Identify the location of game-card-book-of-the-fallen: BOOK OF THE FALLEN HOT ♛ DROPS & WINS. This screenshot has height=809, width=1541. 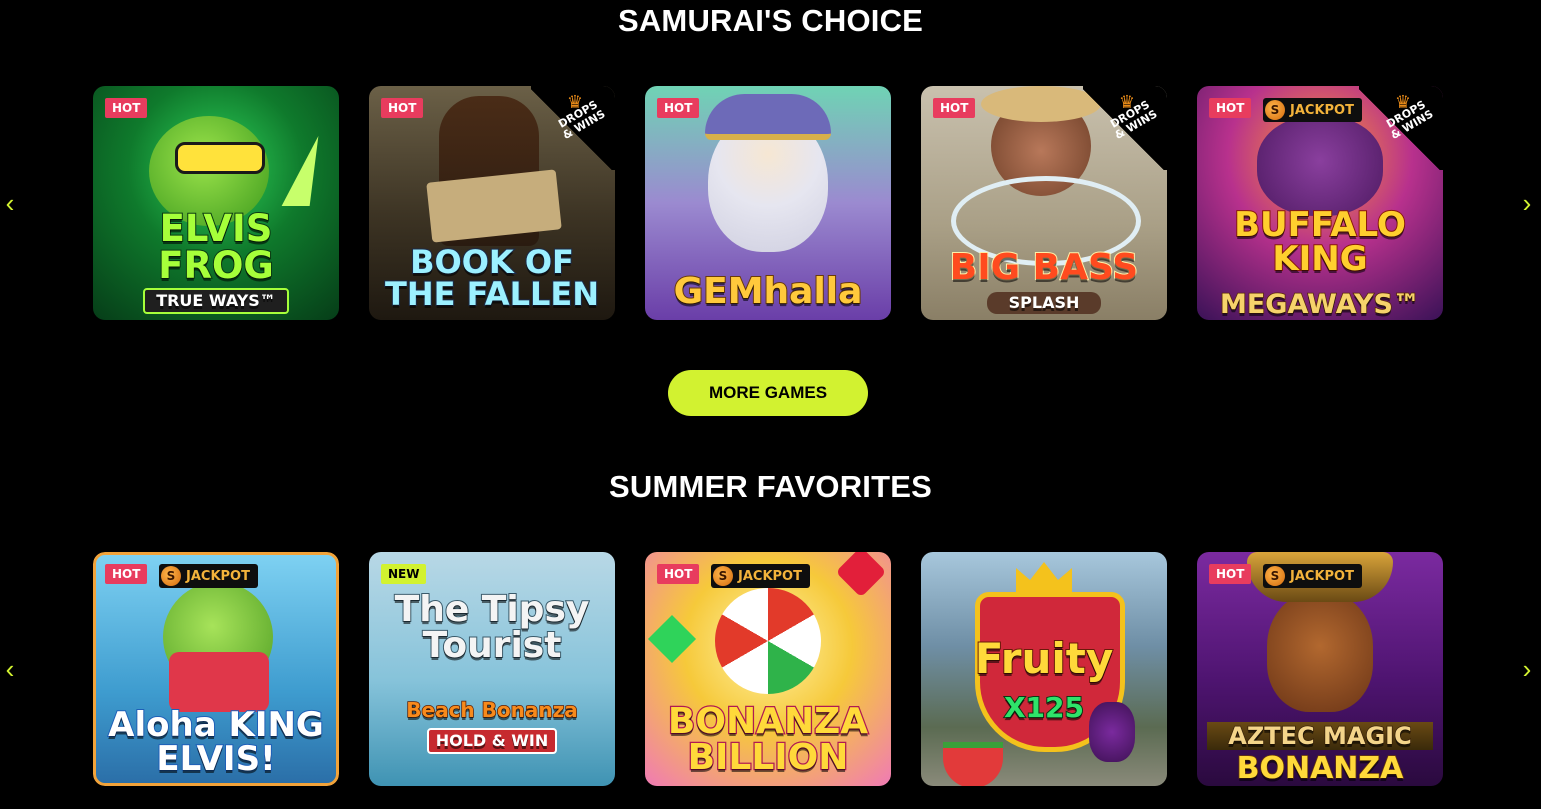
(492, 203).